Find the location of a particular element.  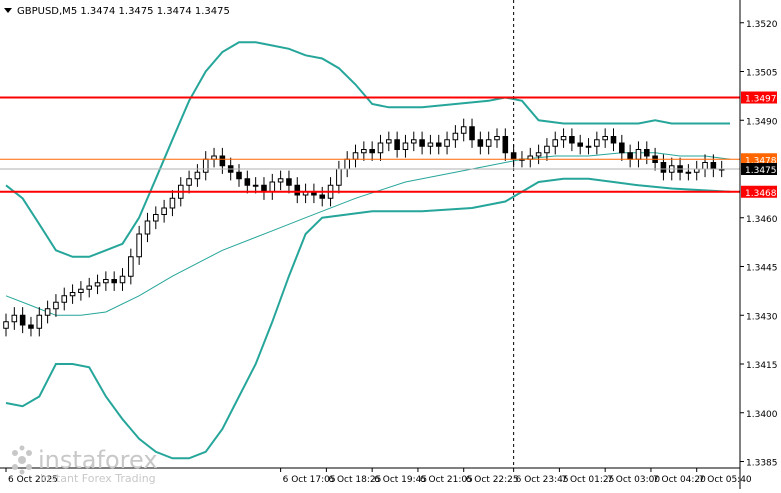

y-tick-label: 1.3445 is located at coordinates (762, 269).